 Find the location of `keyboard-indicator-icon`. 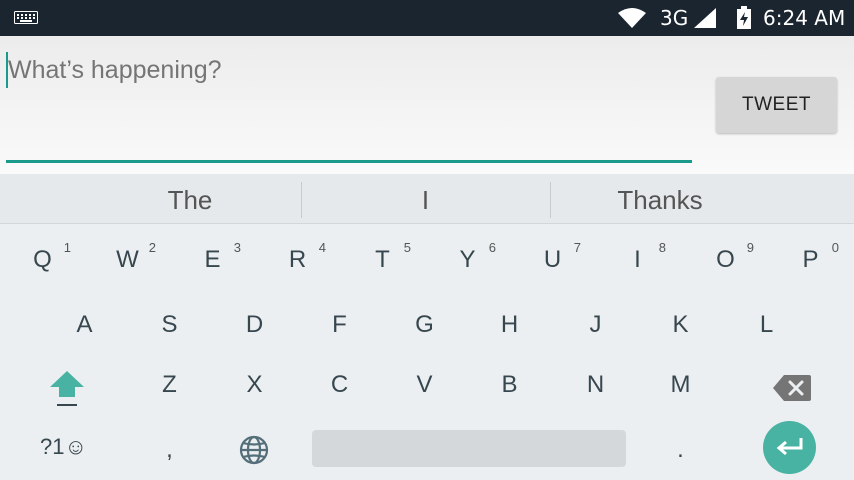

keyboard-indicator-icon is located at coordinates (26, 17).